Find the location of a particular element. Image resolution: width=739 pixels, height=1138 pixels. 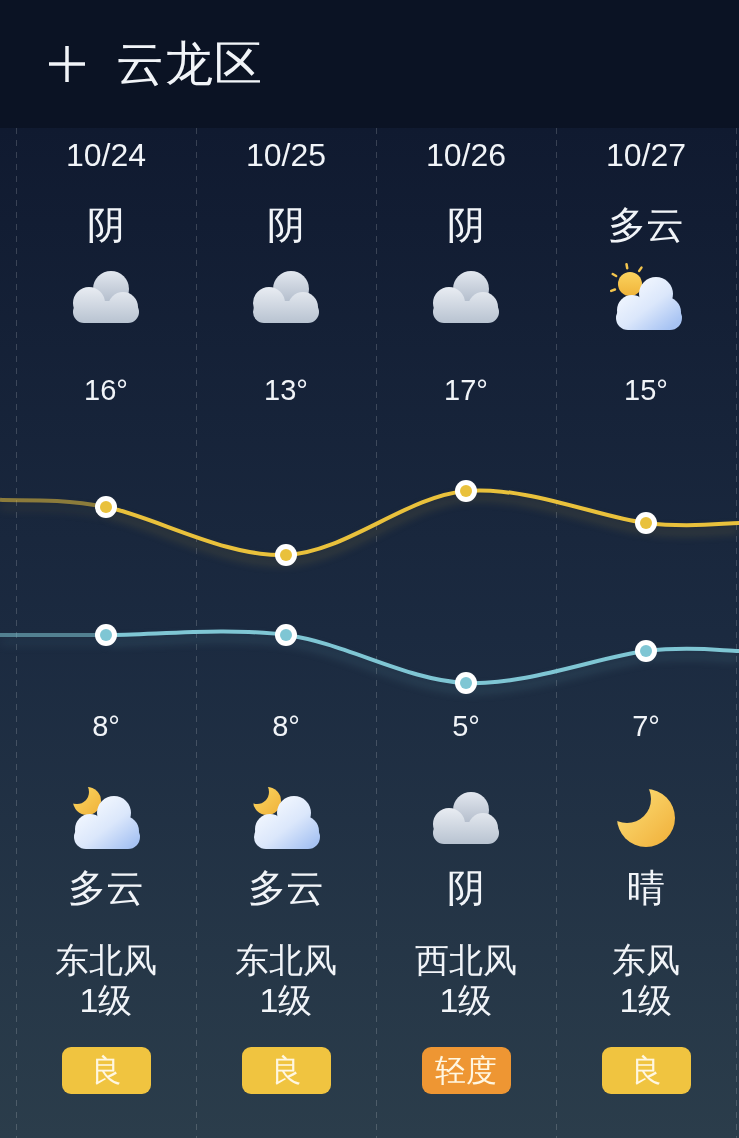

forecast-date: 10/24 is located at coordinates (106, 155).